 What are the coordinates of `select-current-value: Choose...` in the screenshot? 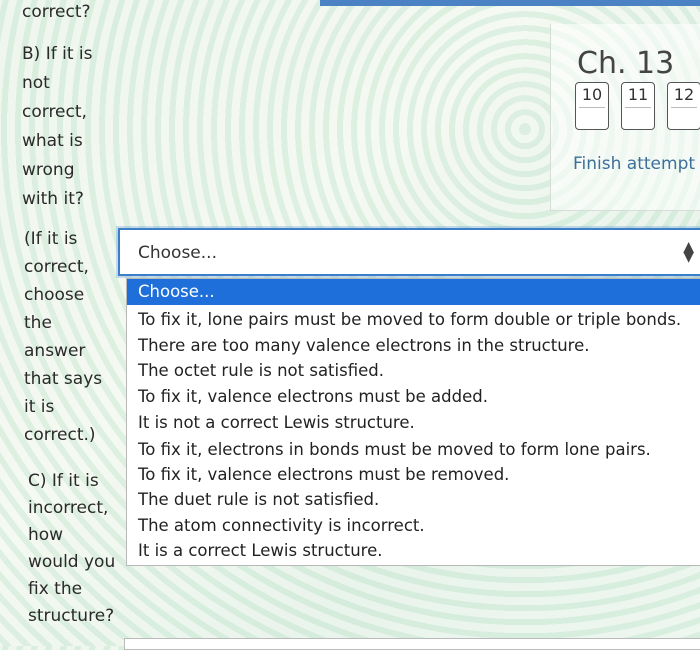 It's located at (177, 253).